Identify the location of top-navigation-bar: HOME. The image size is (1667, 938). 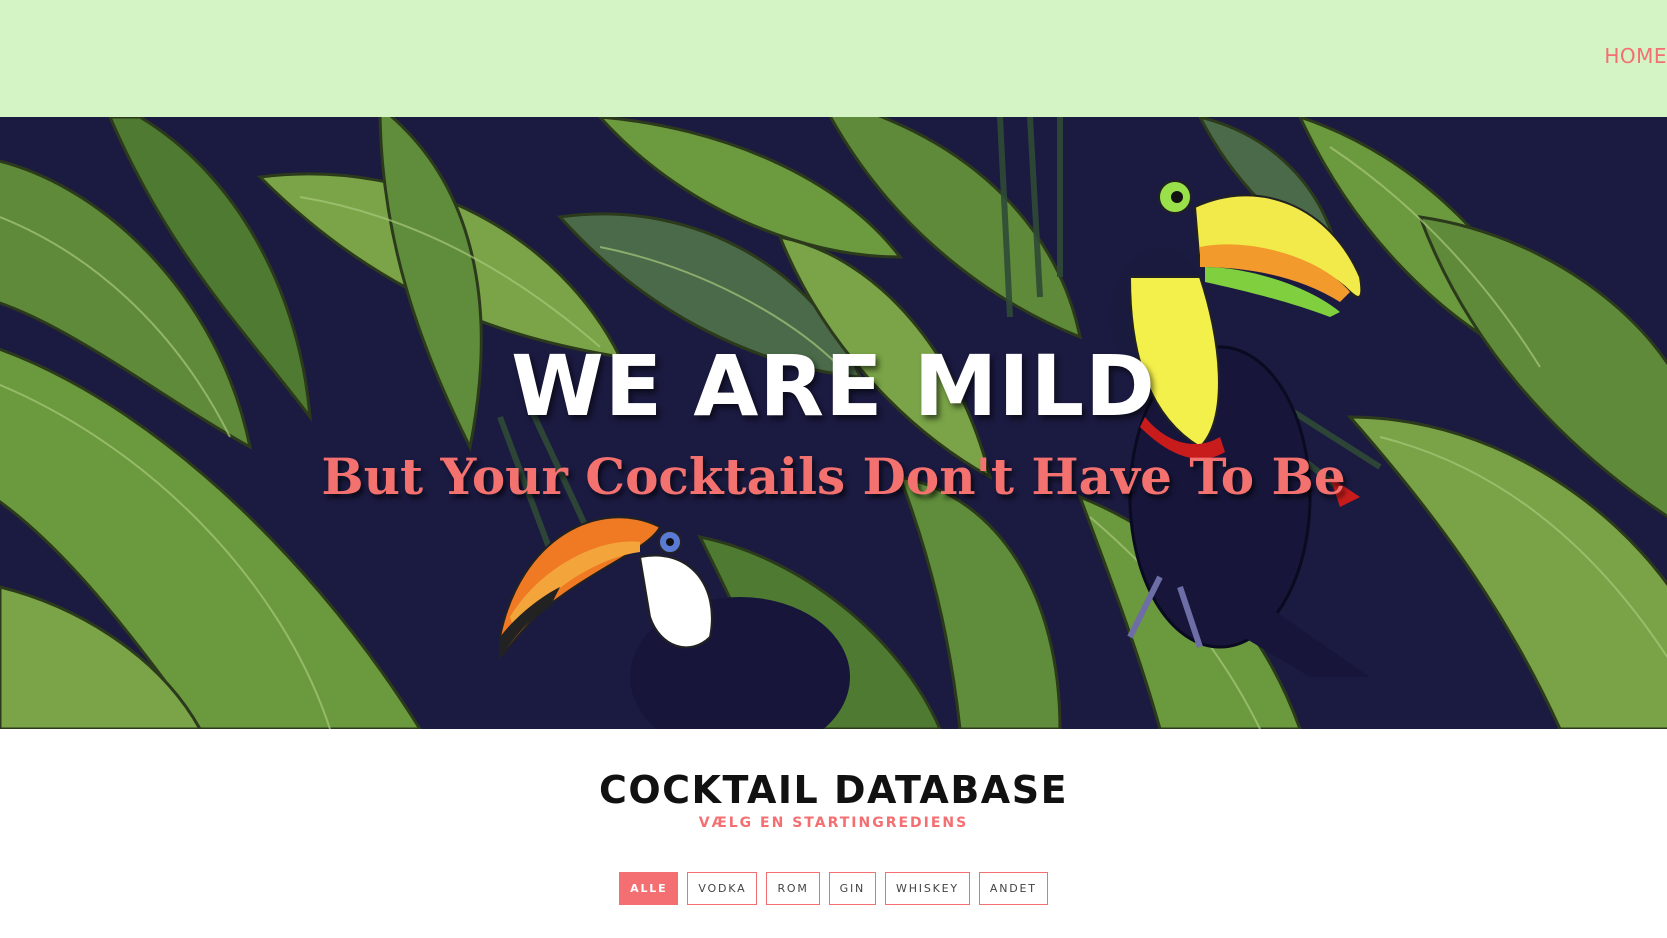
(833, 58).